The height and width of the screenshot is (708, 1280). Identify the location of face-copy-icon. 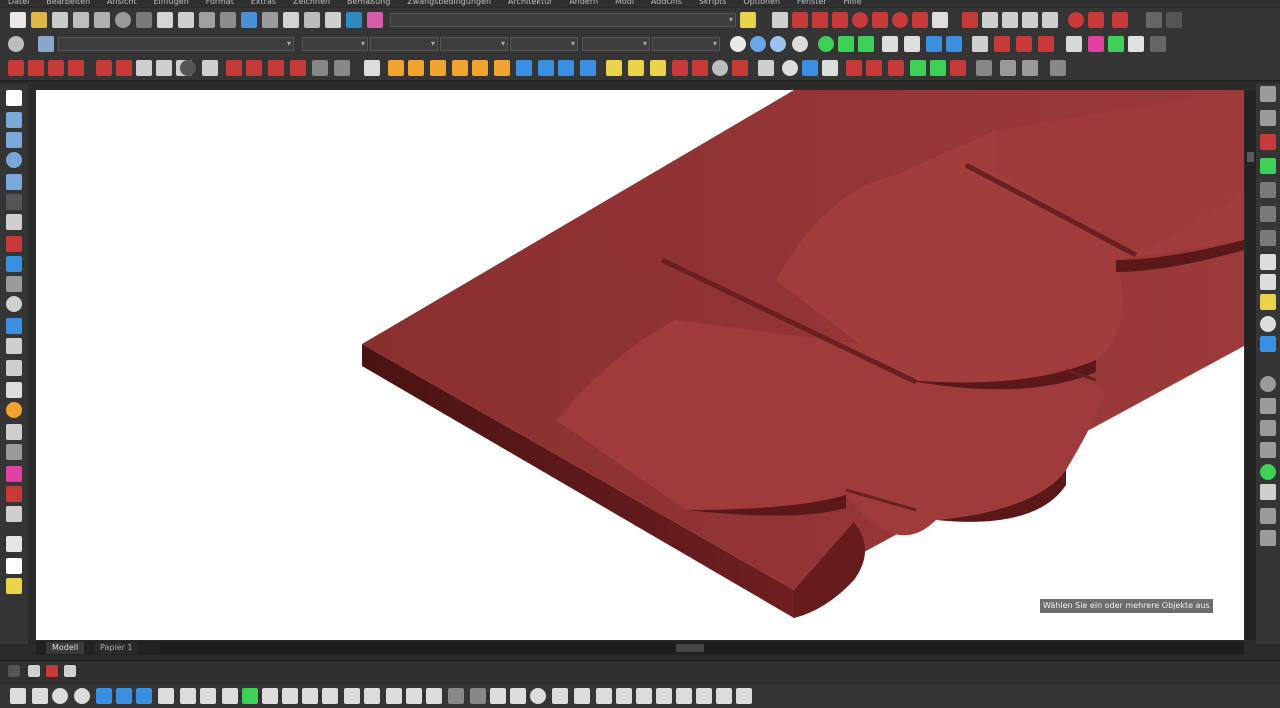
(984, 68).